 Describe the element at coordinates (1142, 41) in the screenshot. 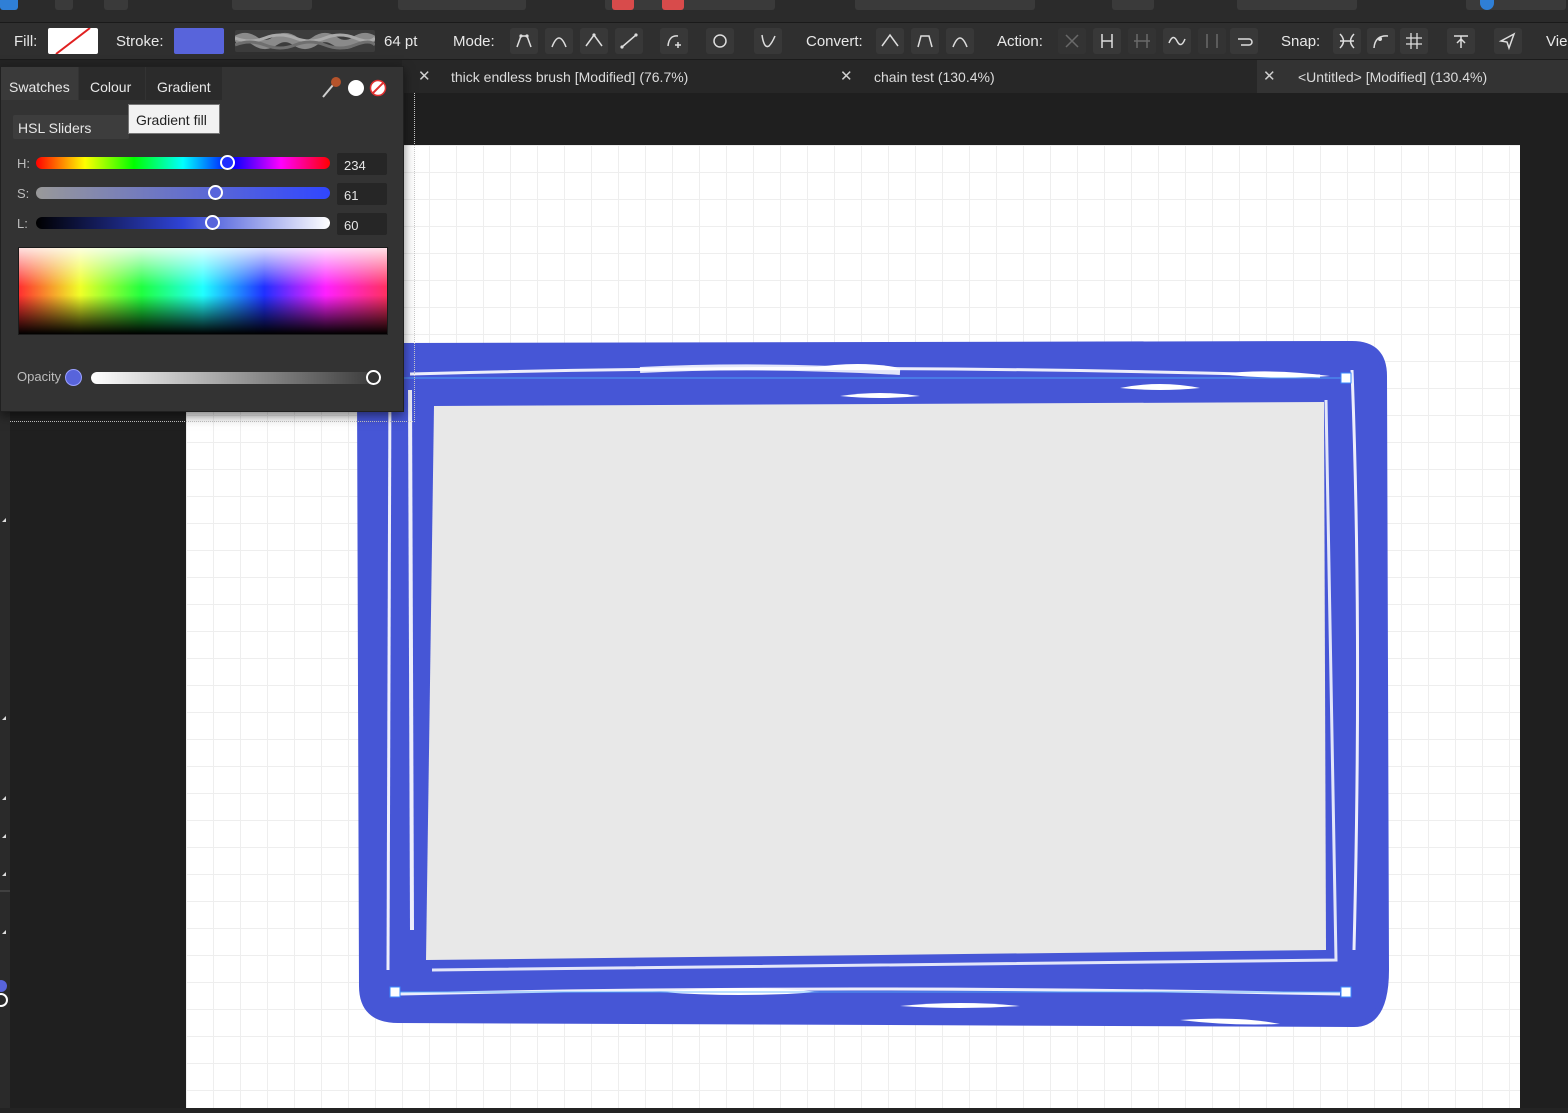

I see `reverse-curve-icon` at that location.